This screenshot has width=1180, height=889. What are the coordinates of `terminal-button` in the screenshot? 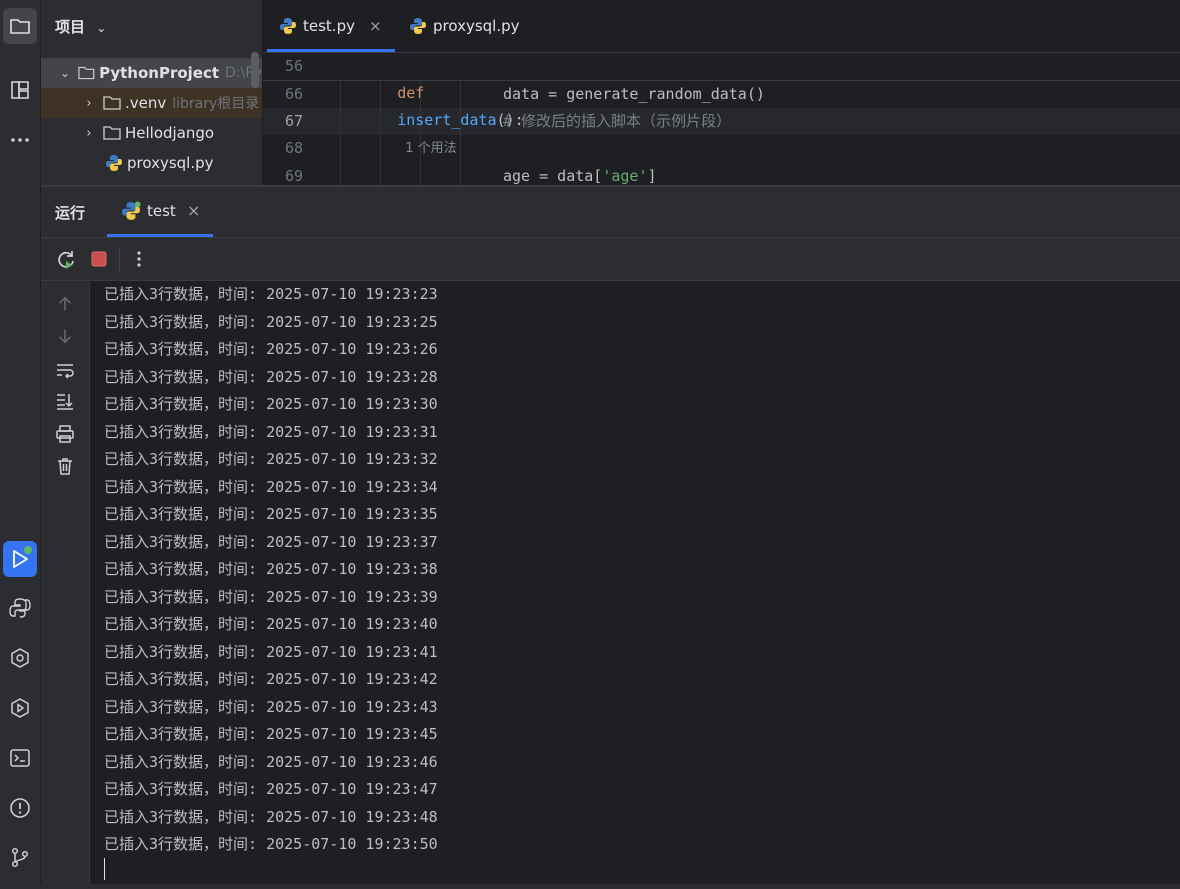 It's located at (20, 758).